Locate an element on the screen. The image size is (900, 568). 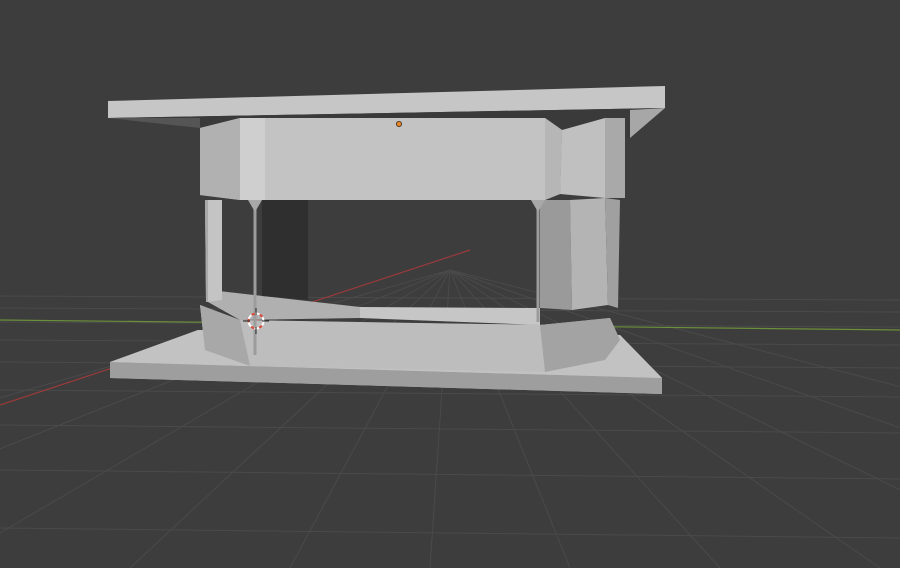
canopy-fascia is located at coordinates (412, 159).